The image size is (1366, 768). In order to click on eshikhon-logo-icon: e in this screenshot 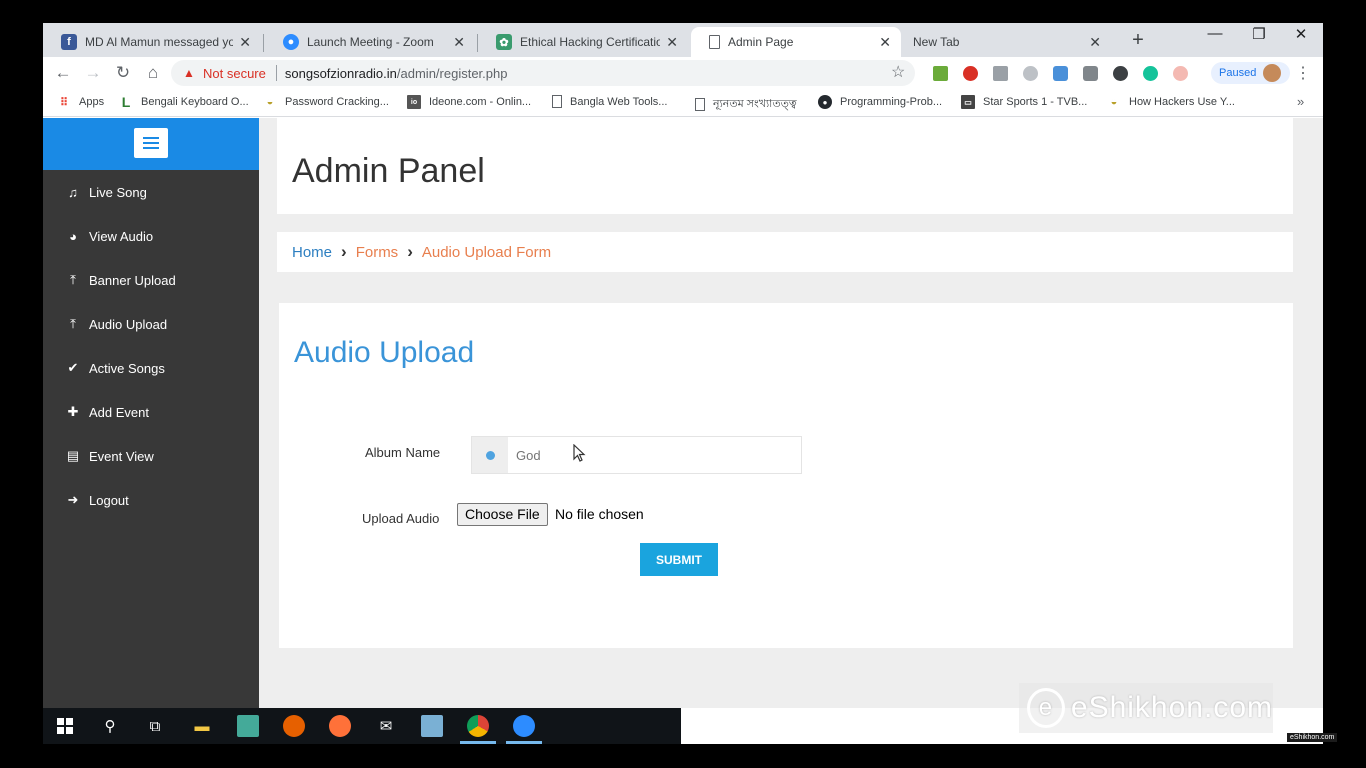, I will do `click(1046, 708)`.